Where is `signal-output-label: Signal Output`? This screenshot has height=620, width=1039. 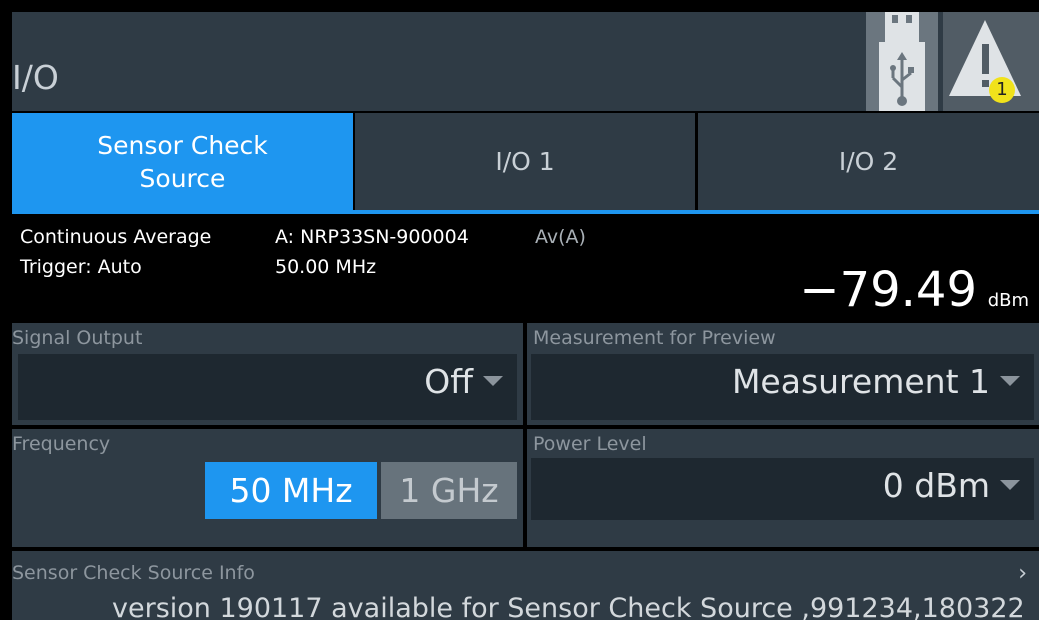
signal-output-label: Signal Output is located at coordinates (77, 338).